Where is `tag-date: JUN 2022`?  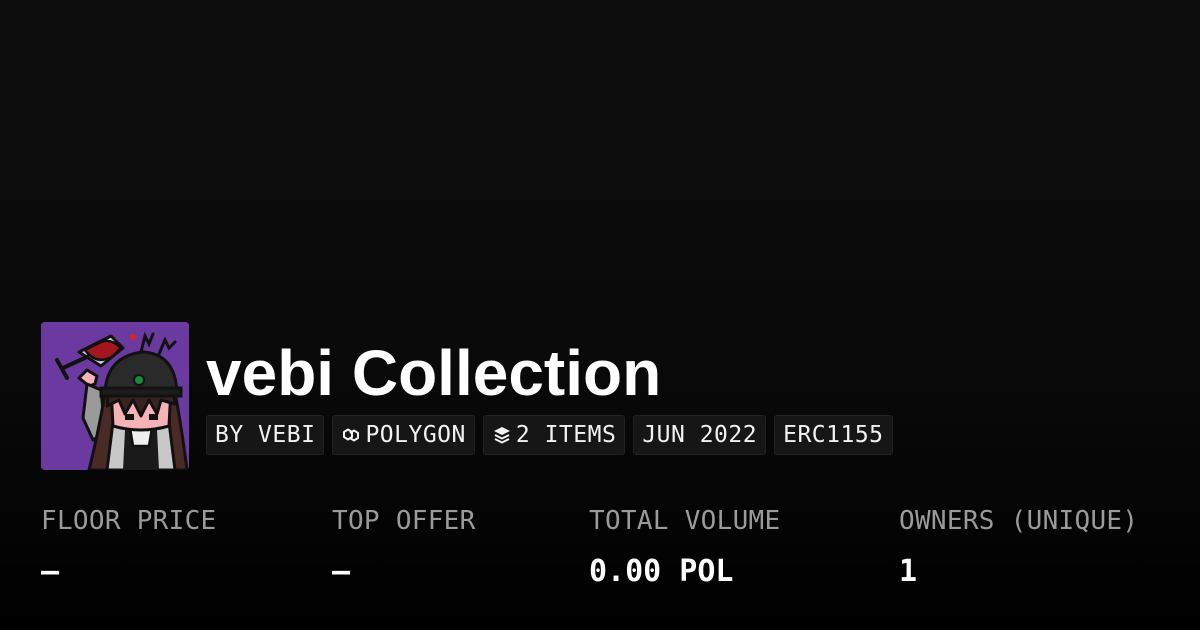
tag-date: JUN 2022 is located at coordinates (700, 435).